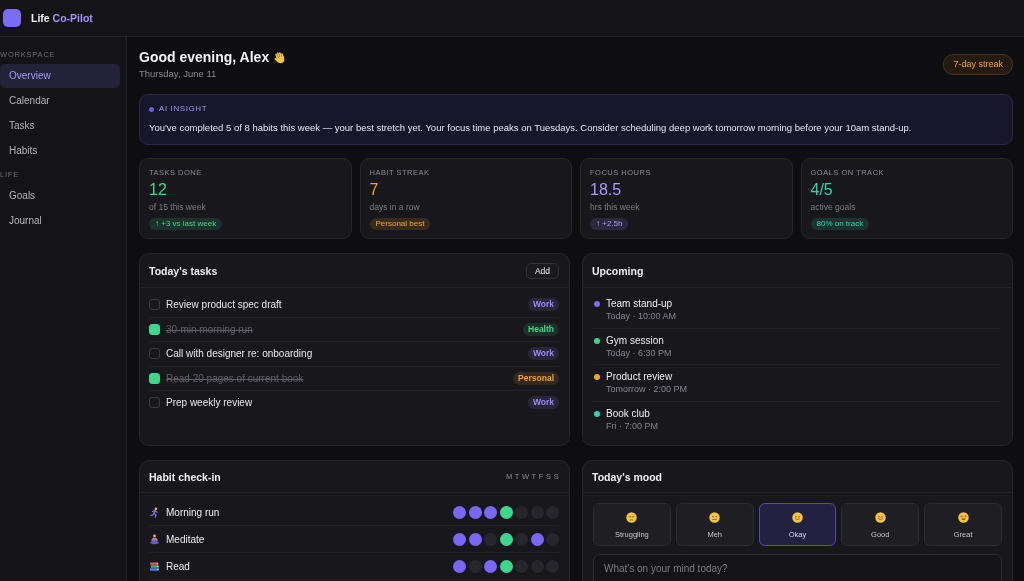  What do you see at coordinates (60, 151) in the screenshot?
I see `nav-item: Habits` at bounding box center [60, 151].